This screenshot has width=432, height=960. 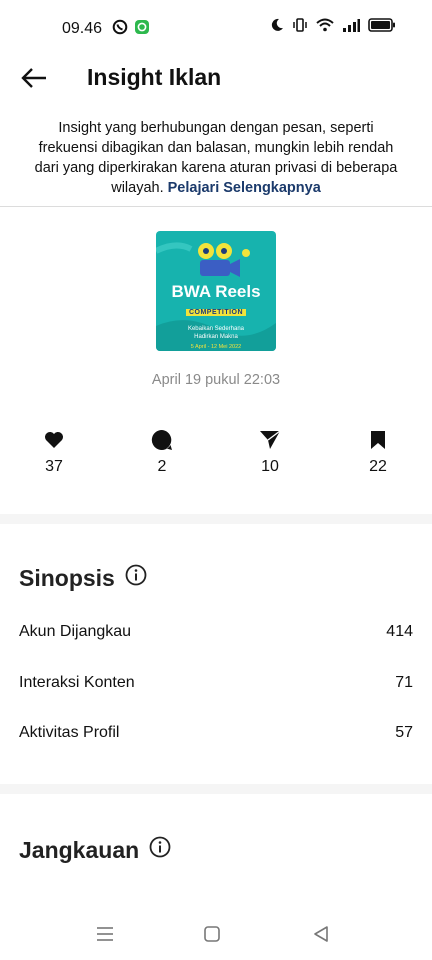 I want to click on status-time: 09.46, so click(x=82, y=28).